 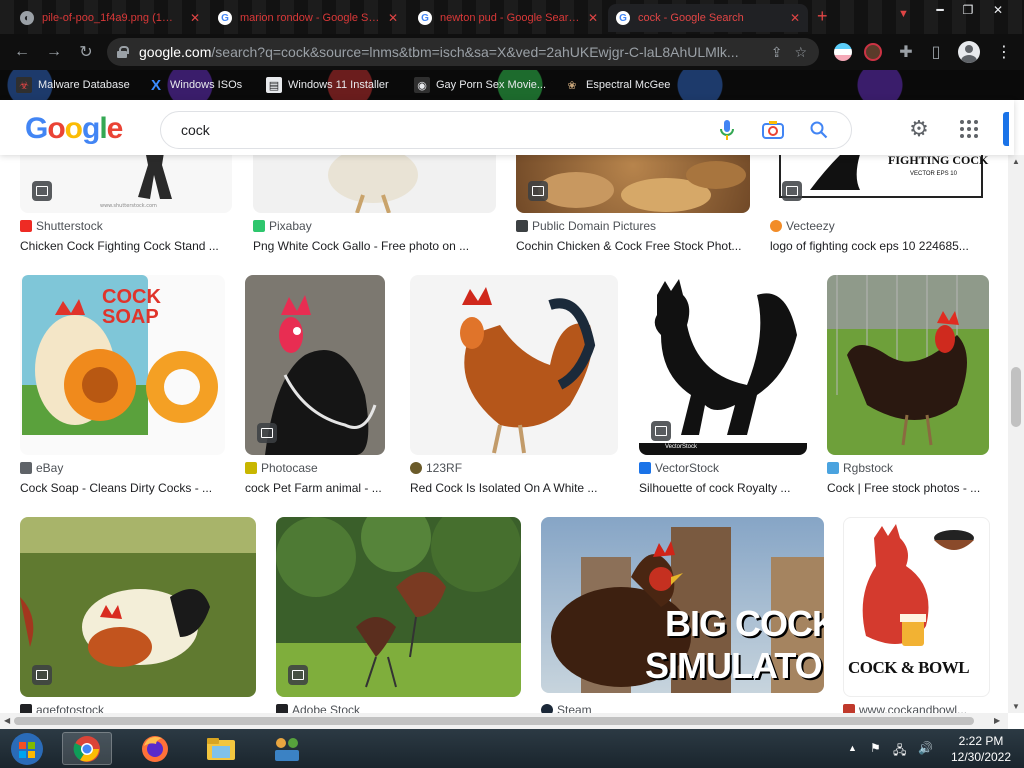 I want to click on share-icon: ⇪, so click(x=777, y=52).